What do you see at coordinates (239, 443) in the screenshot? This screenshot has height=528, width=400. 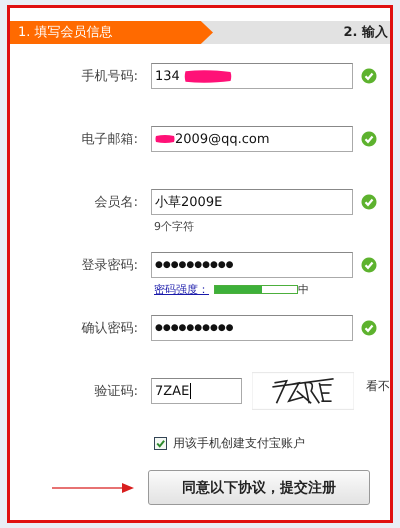 I see `checkbox-label: 用该手机创建支付宝账户` at bounding box center [239, 443].